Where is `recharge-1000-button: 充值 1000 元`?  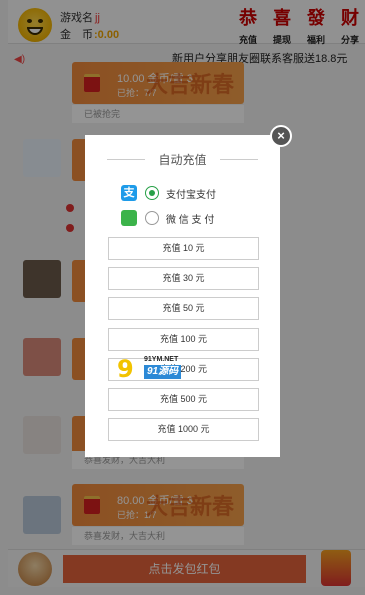
recharge-1000-button: 充值 1000 元 is located at coordinates (183, 429).